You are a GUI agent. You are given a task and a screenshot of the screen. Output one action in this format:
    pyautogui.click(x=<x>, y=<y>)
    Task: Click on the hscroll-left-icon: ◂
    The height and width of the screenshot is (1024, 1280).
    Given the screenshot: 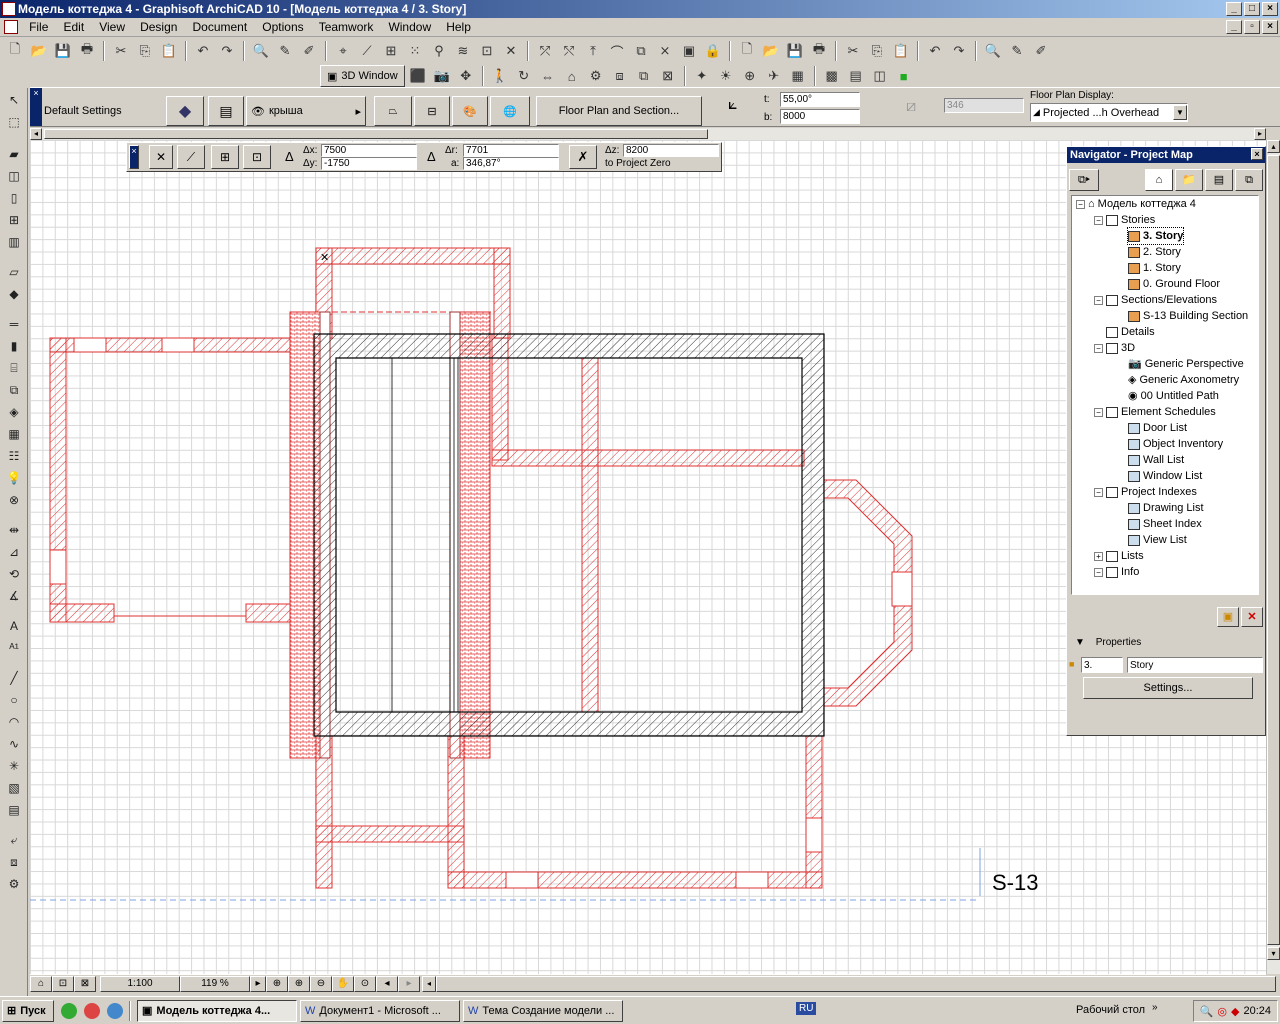 What is the action you would take?
    pyautogui.click(x=429, y=983)
    